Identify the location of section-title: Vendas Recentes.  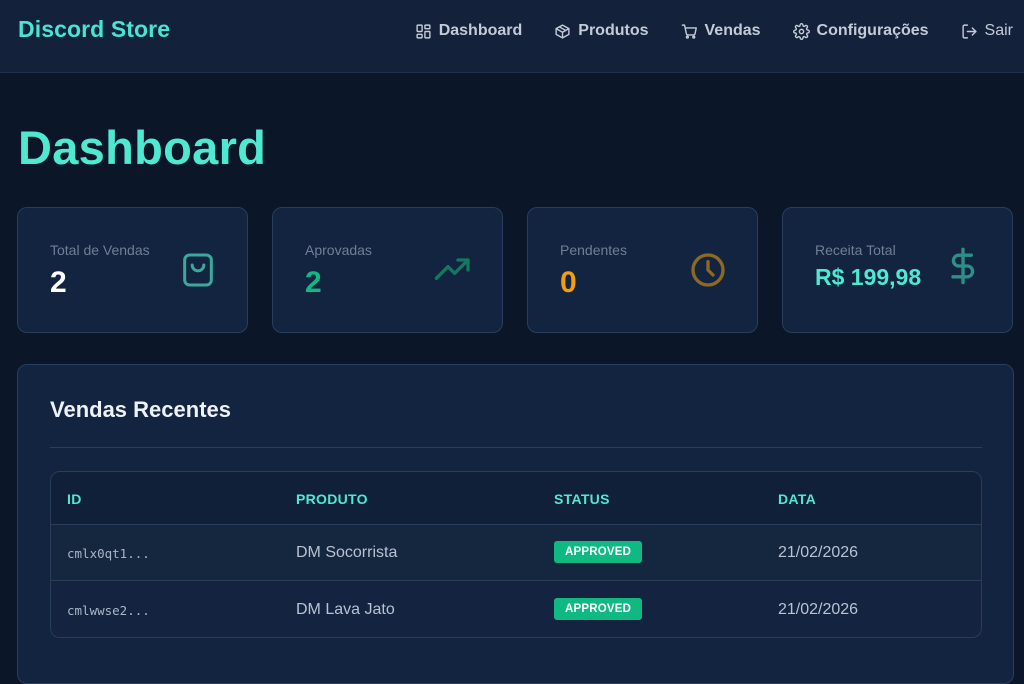
(140, 409).